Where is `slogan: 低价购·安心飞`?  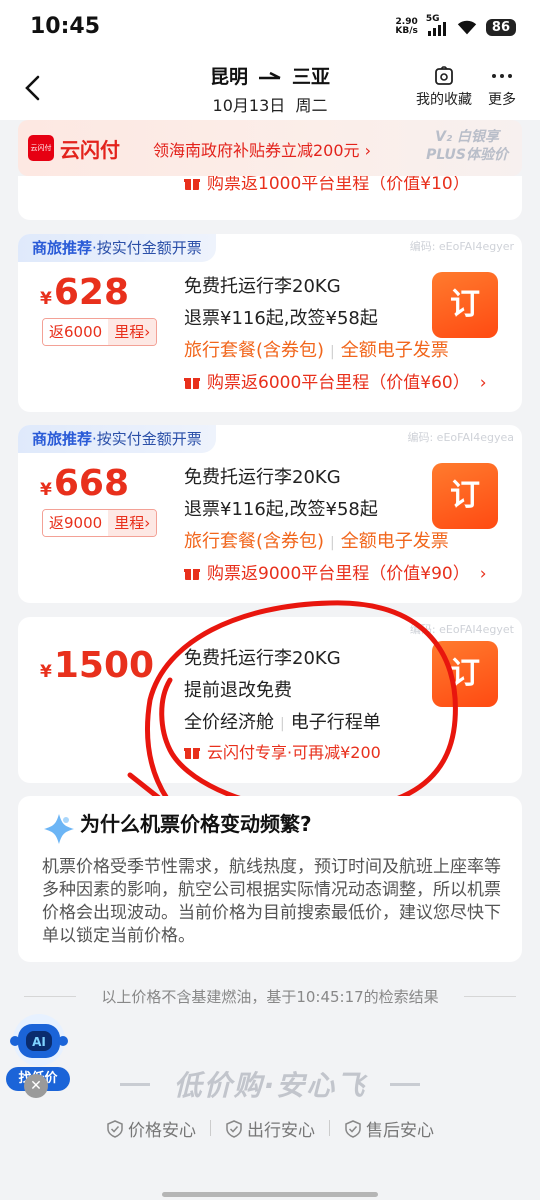 slogan: 低价购·安心飞 is located at coordinates (270, 1085).